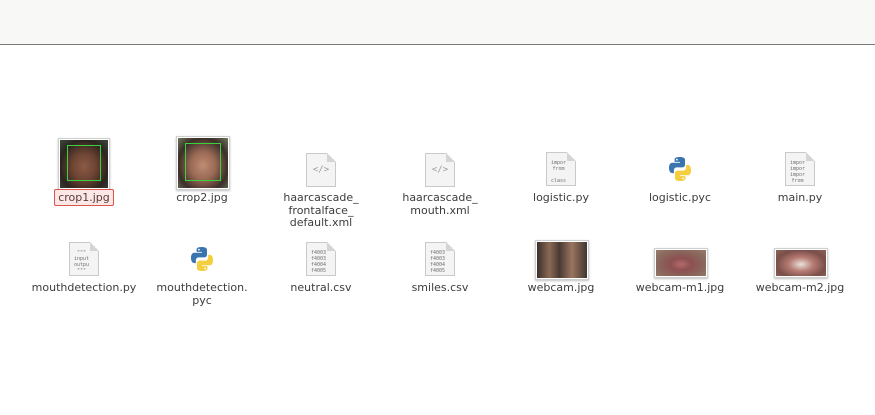  I want to click on file-name: main.py, so click(800, 197).